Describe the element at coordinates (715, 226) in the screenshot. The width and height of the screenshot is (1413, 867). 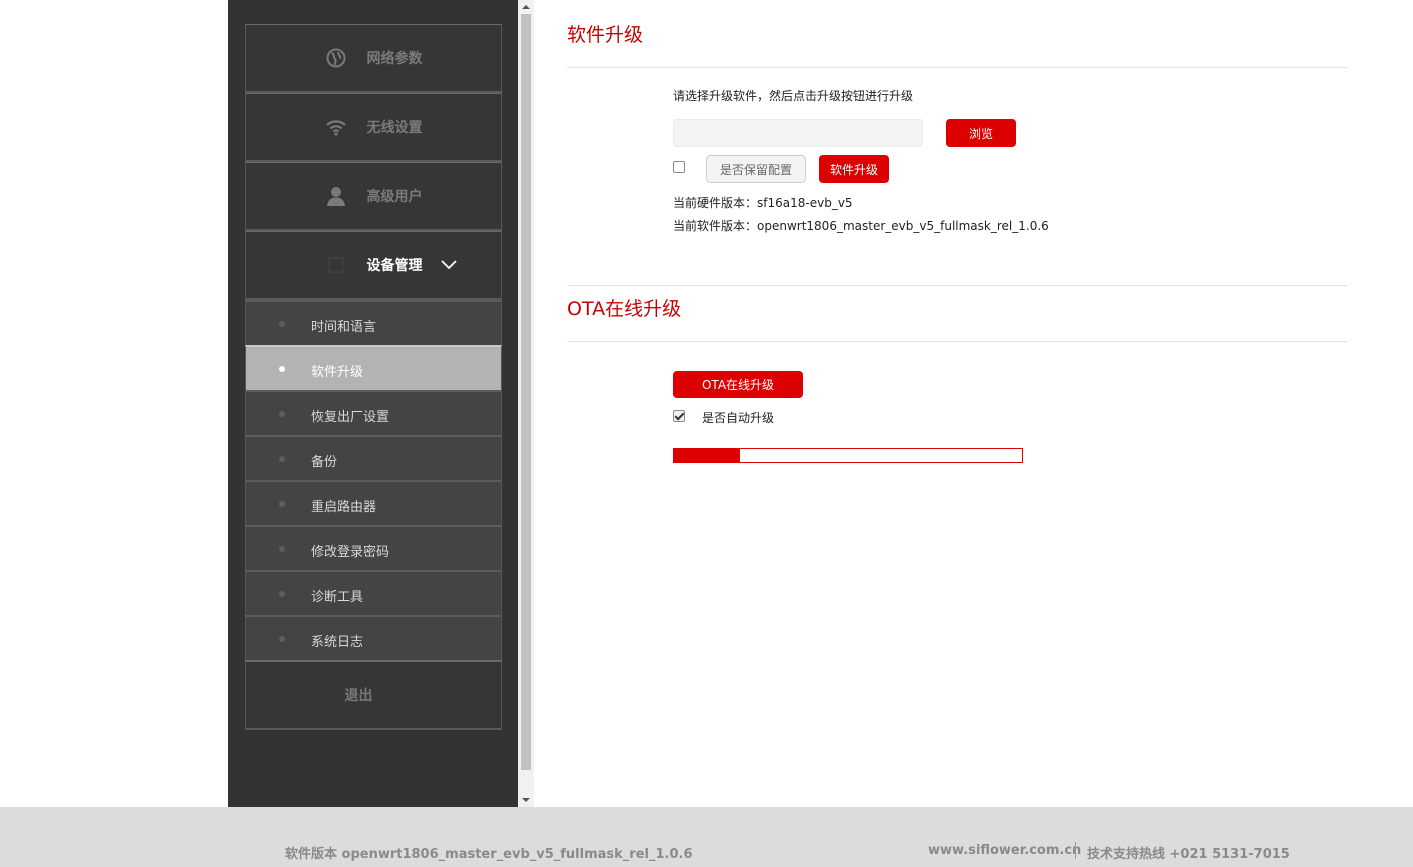
I see `software-version-label: 当前软件版本：` at that location.